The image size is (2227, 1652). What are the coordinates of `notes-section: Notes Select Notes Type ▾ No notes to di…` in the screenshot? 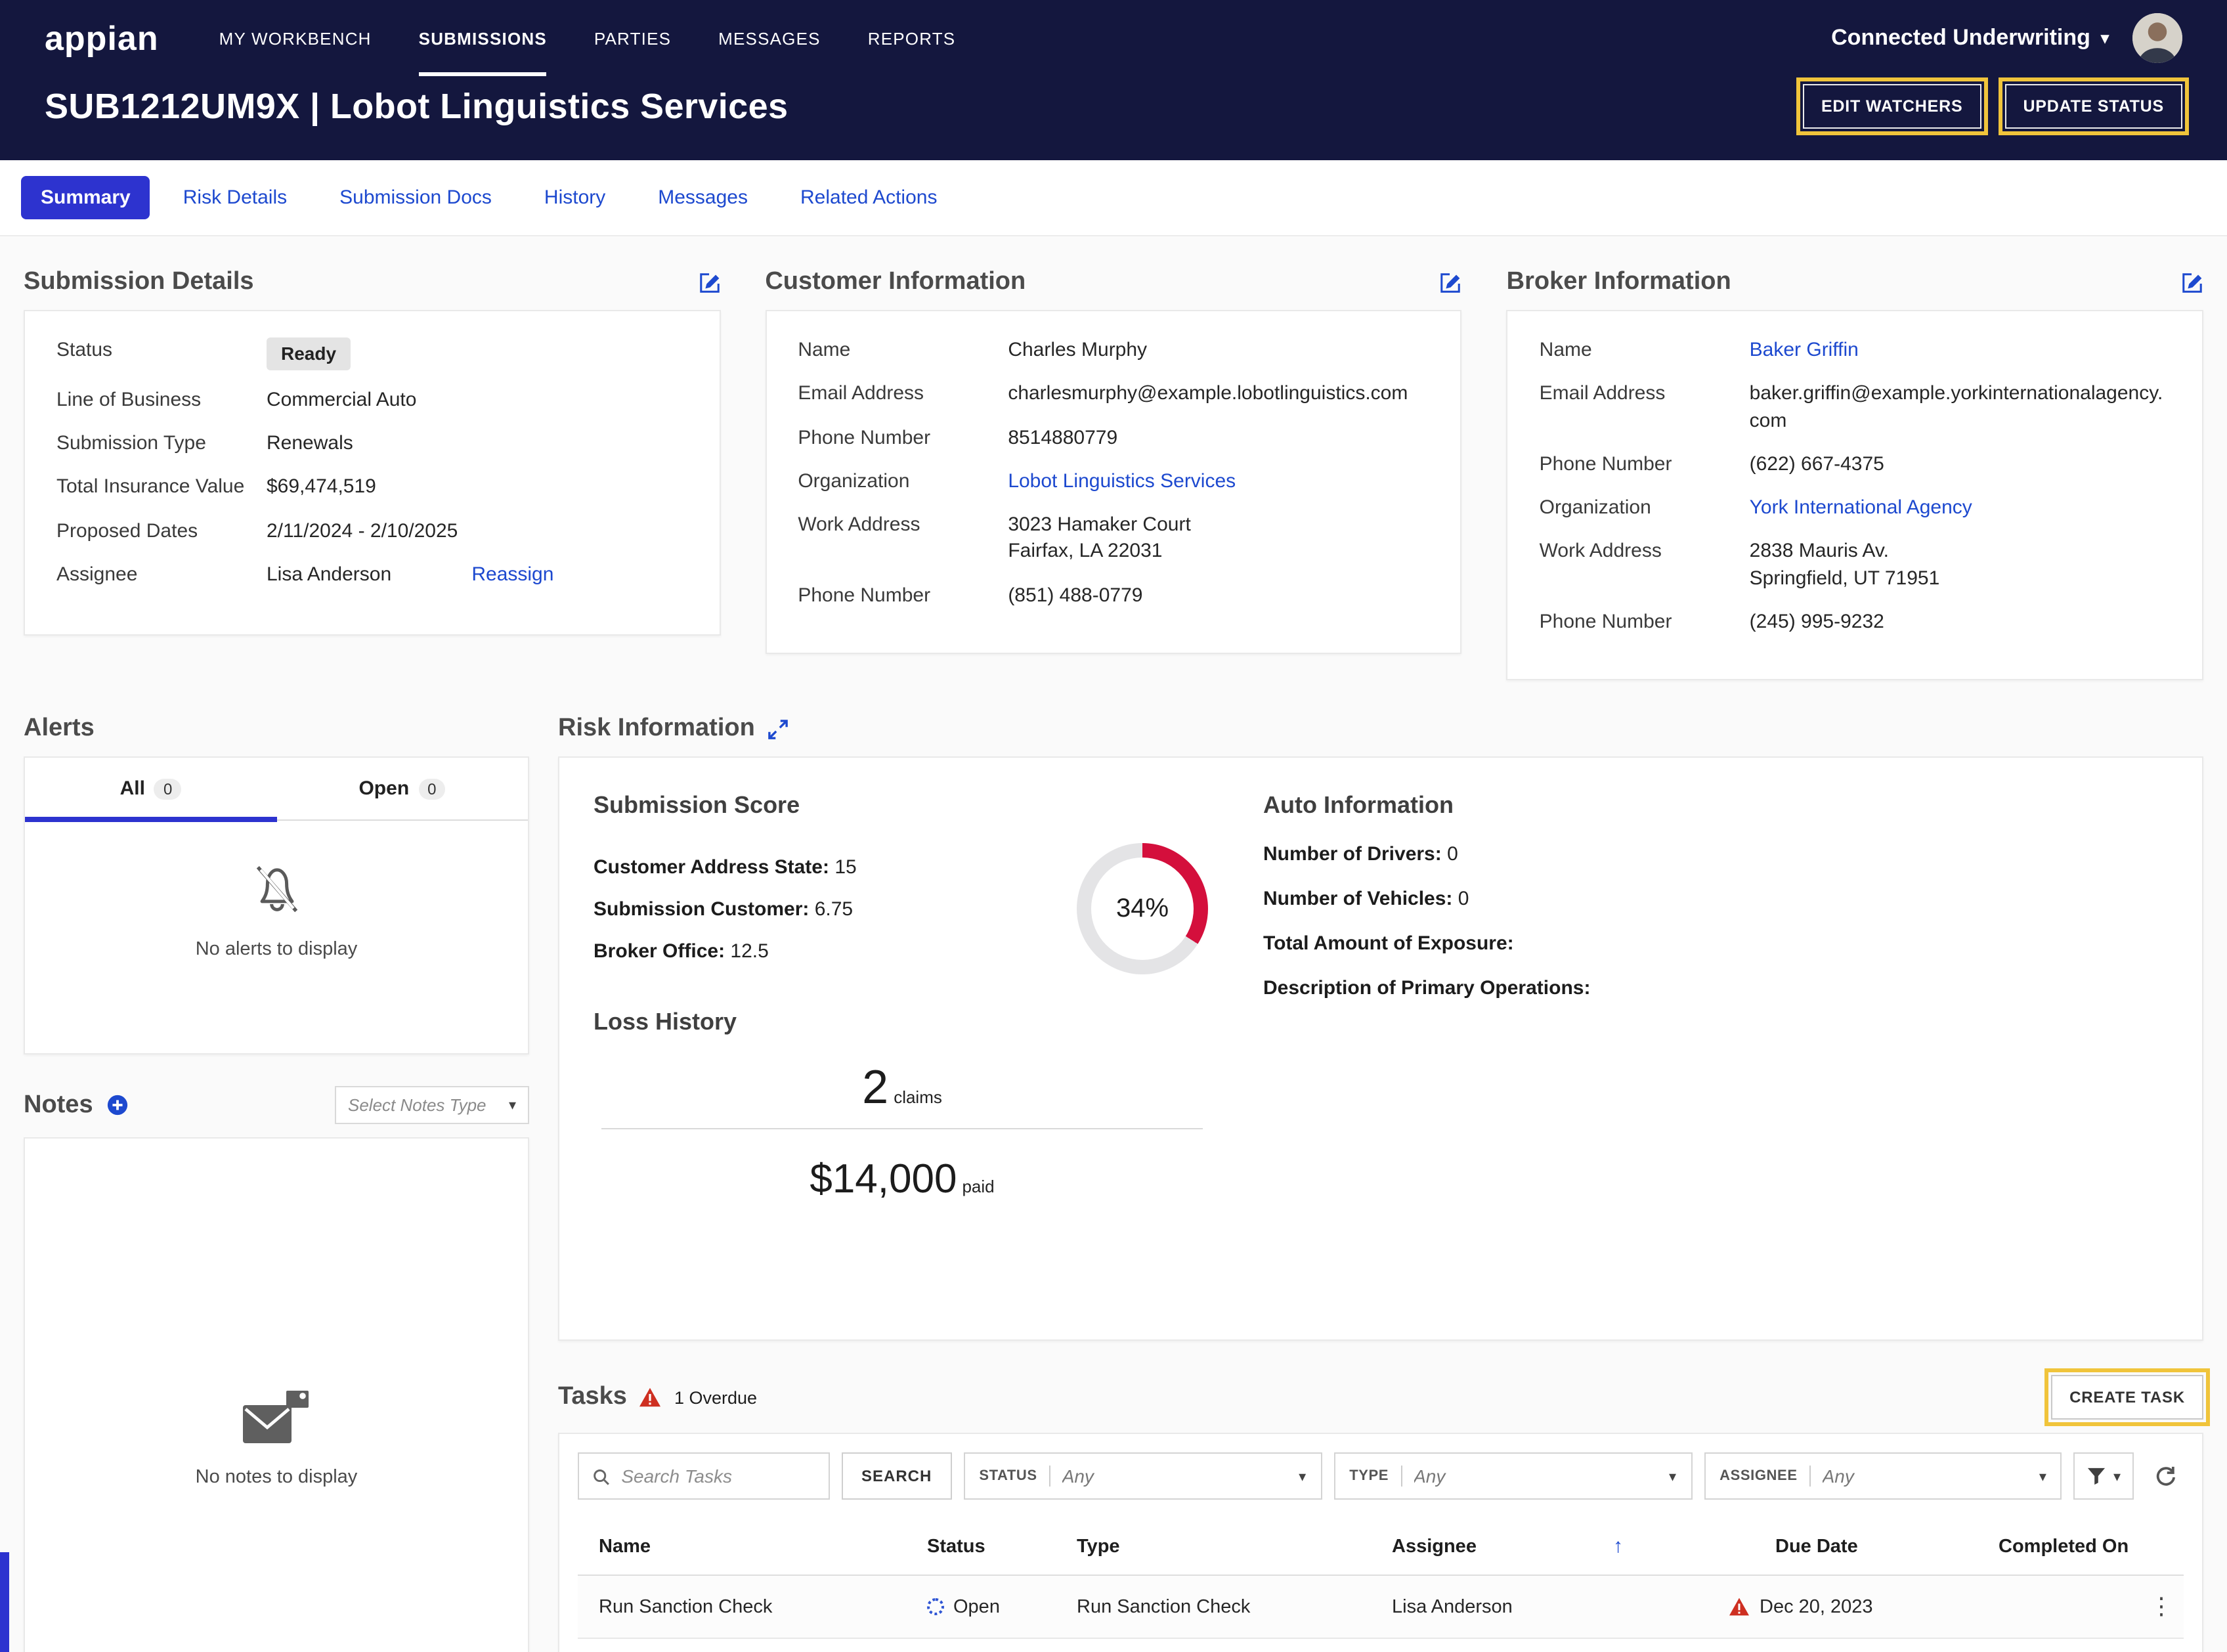 It's located at (276, 1369).